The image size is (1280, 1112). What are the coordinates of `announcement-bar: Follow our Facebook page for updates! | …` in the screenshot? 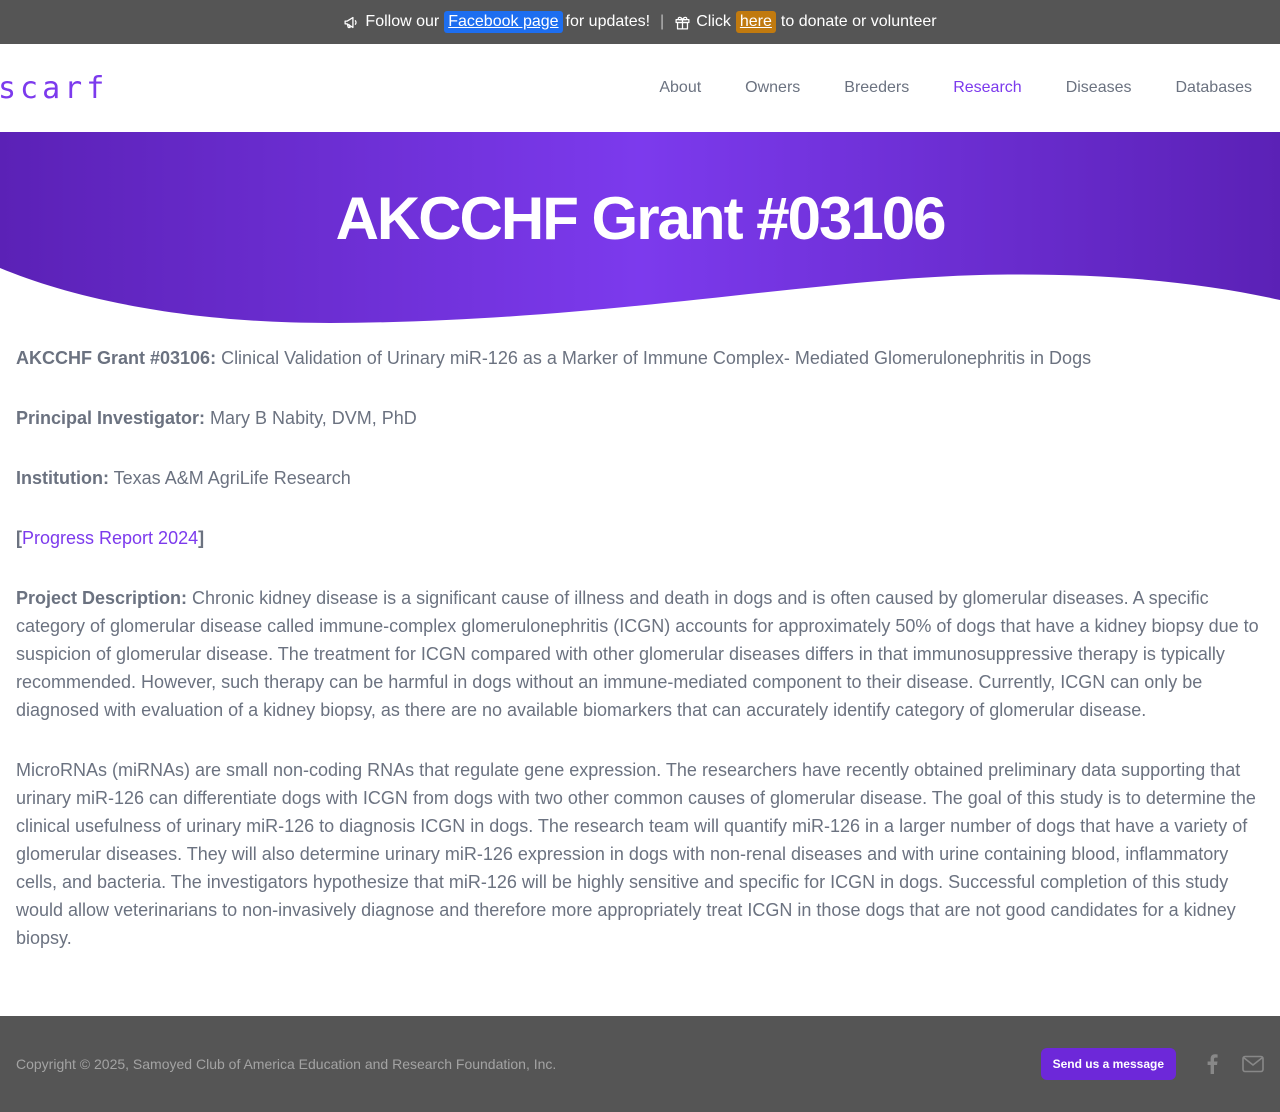 It's located at (640, 22).